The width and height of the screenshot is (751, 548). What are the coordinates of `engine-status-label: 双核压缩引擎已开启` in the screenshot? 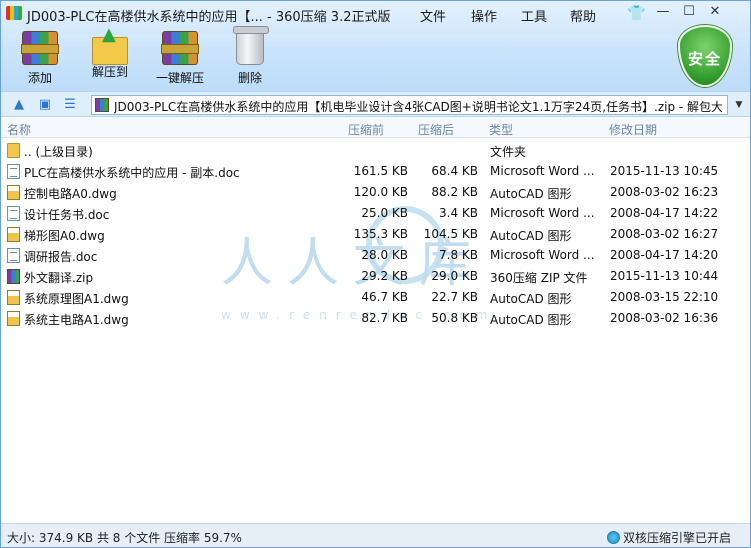 It's located at (677, 538).